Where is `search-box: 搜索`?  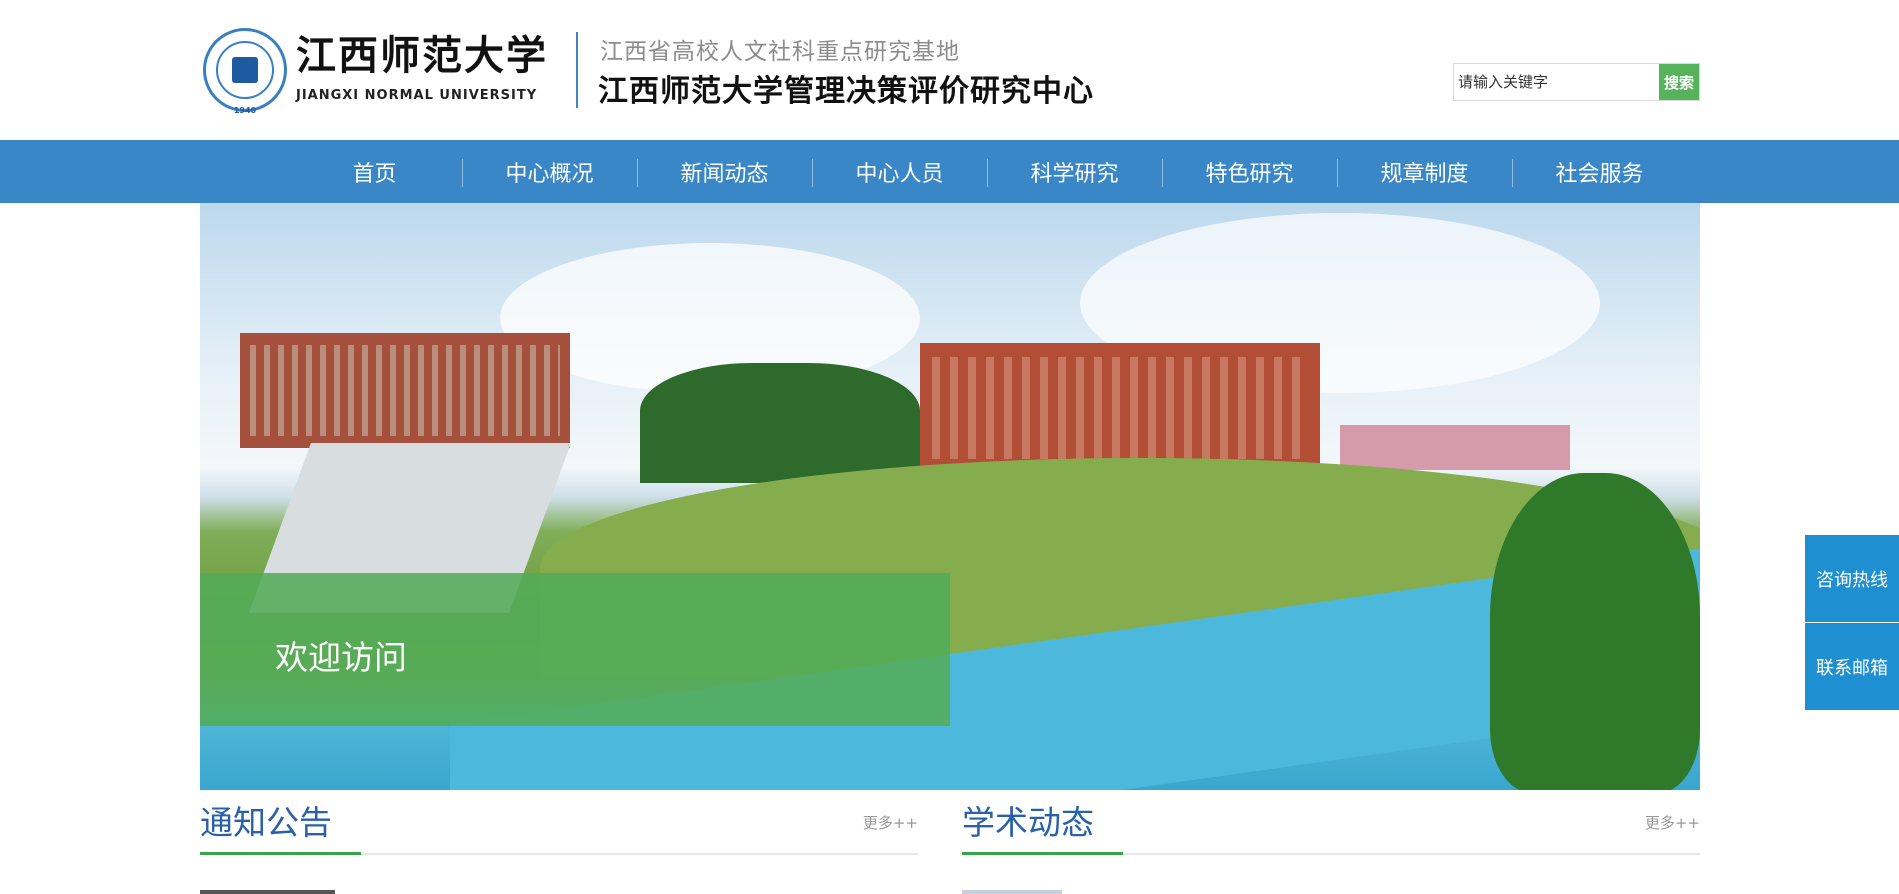
search-box: 搜索 is located at coordinates (1576, 82).